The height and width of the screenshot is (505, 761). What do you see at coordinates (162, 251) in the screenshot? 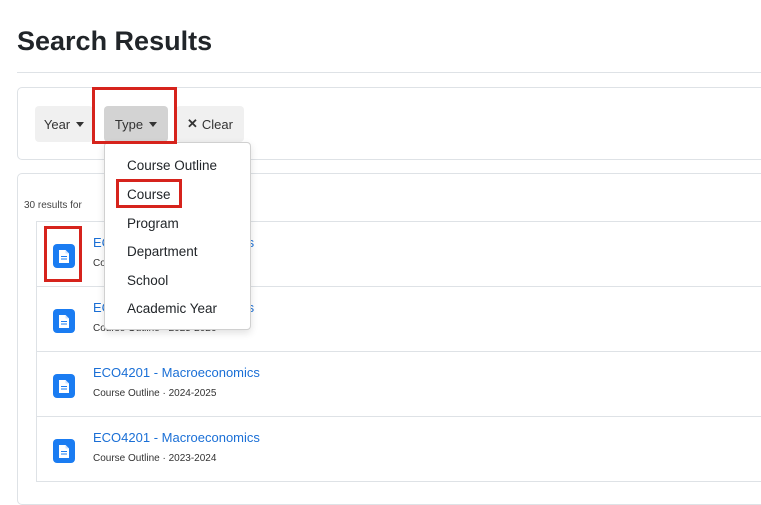
I see `dropdown-item-department: Department` at bounding box center [162, 251].